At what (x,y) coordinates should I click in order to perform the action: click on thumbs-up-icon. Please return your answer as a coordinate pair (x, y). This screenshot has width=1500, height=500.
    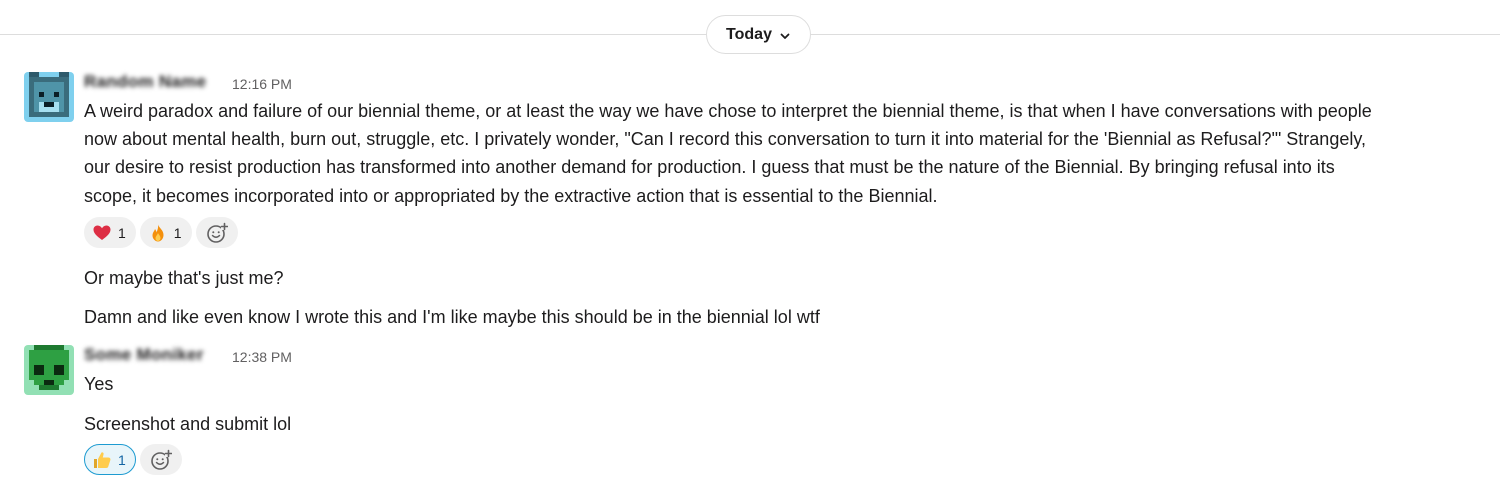
    Looking at the image, I should click on (102, 460).